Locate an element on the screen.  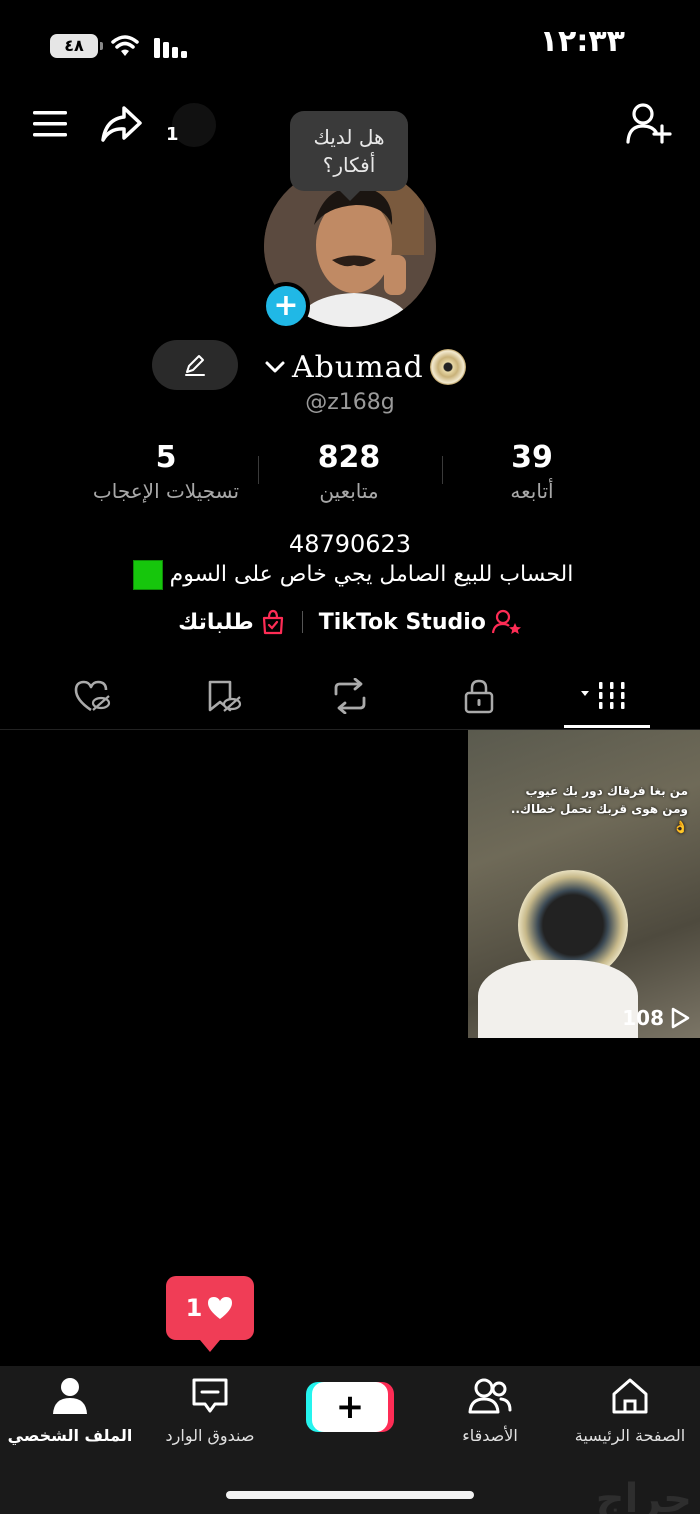
tab-private is located at coordinates (479, 696).